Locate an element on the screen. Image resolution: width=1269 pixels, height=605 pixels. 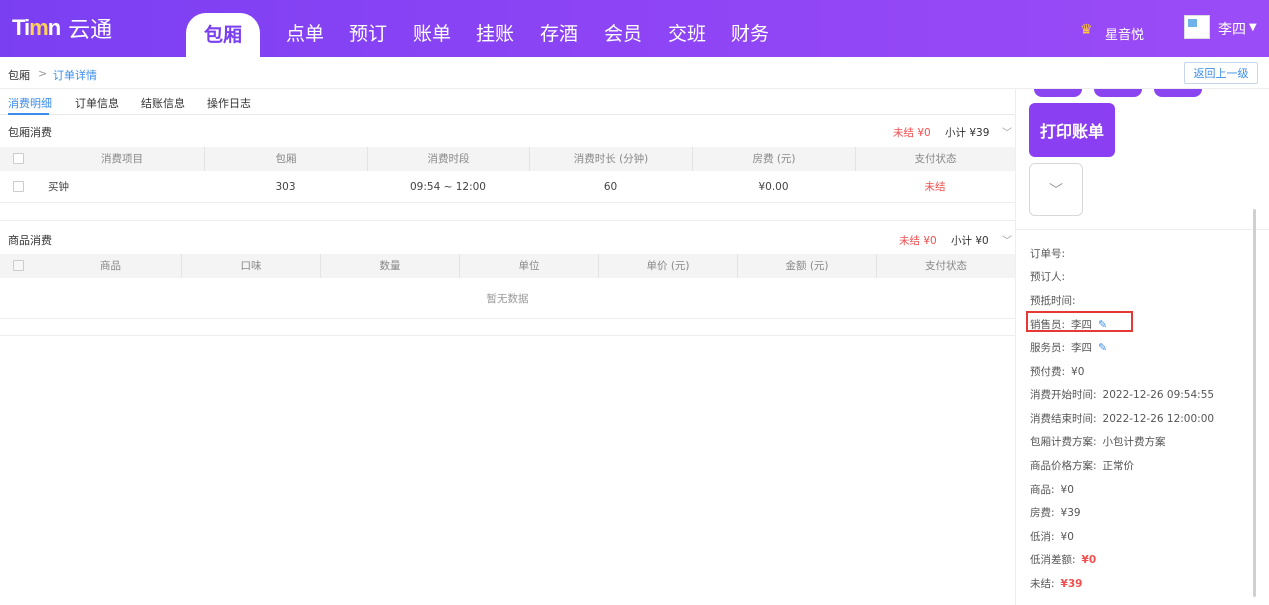
expand-actions-button: ﹀ is located at coordinates (1056, 189).